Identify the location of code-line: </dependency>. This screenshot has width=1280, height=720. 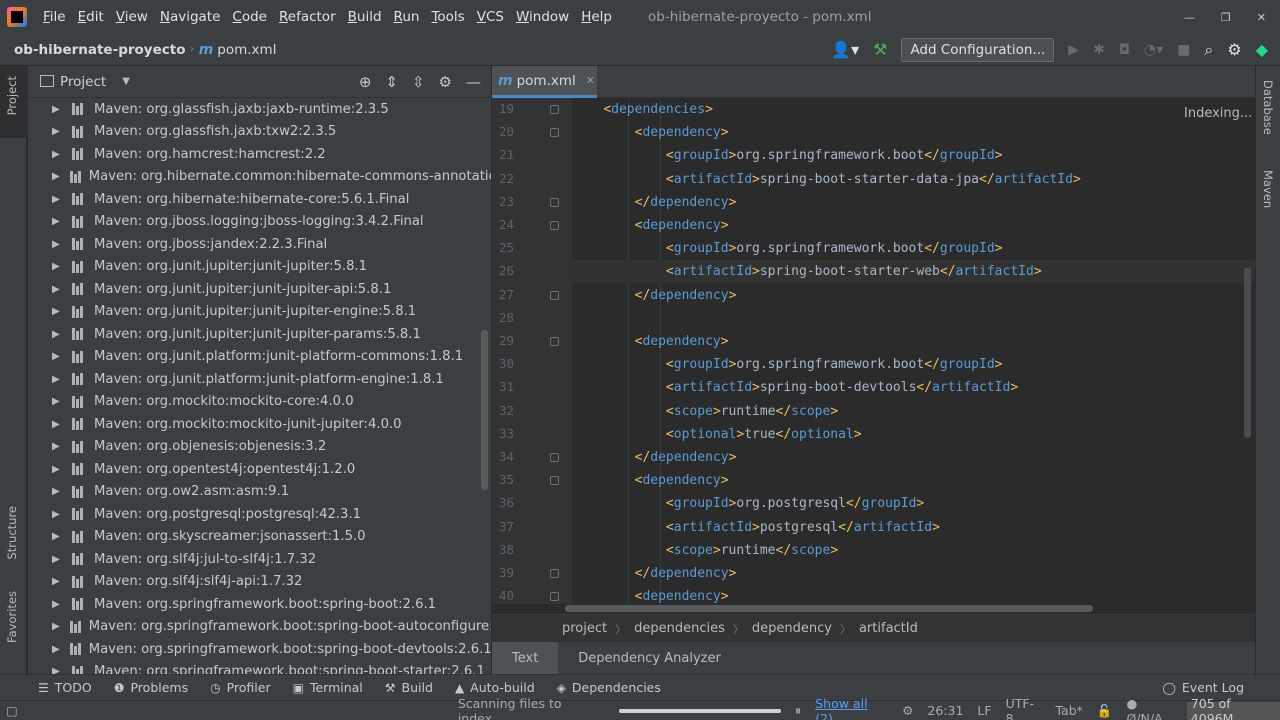
(913, 457).